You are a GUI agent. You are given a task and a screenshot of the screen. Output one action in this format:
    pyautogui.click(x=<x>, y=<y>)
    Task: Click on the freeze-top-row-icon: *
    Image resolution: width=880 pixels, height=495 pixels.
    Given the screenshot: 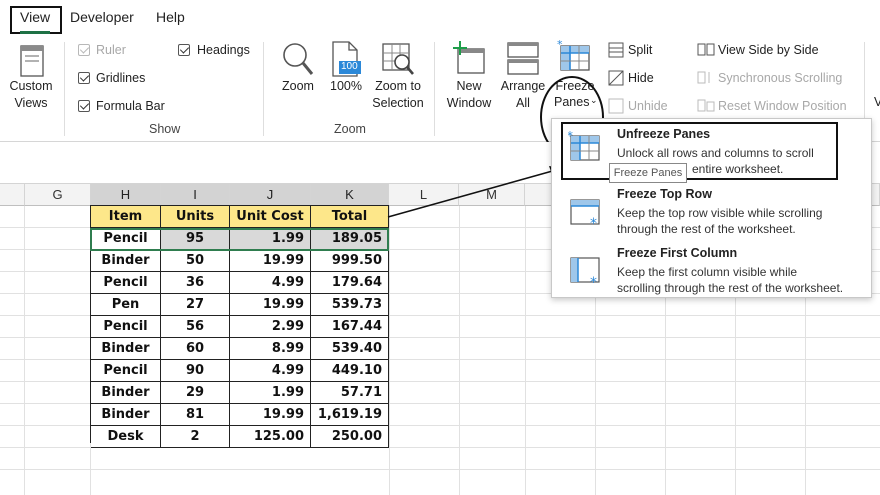 What is the action you would take?
    pyautogui.click(x=585, y=211)
    